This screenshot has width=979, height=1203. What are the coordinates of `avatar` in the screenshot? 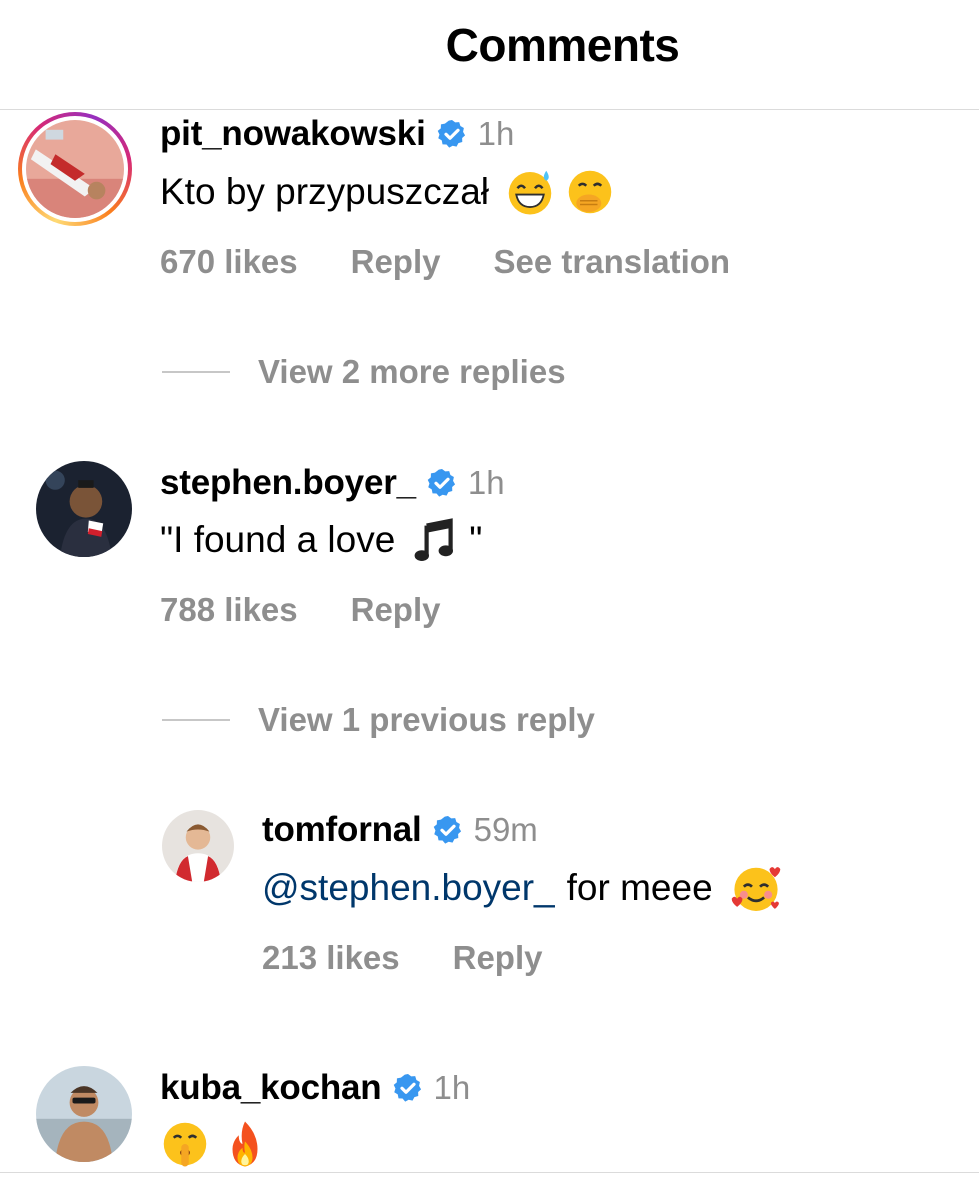 It's located at (84, 1114).